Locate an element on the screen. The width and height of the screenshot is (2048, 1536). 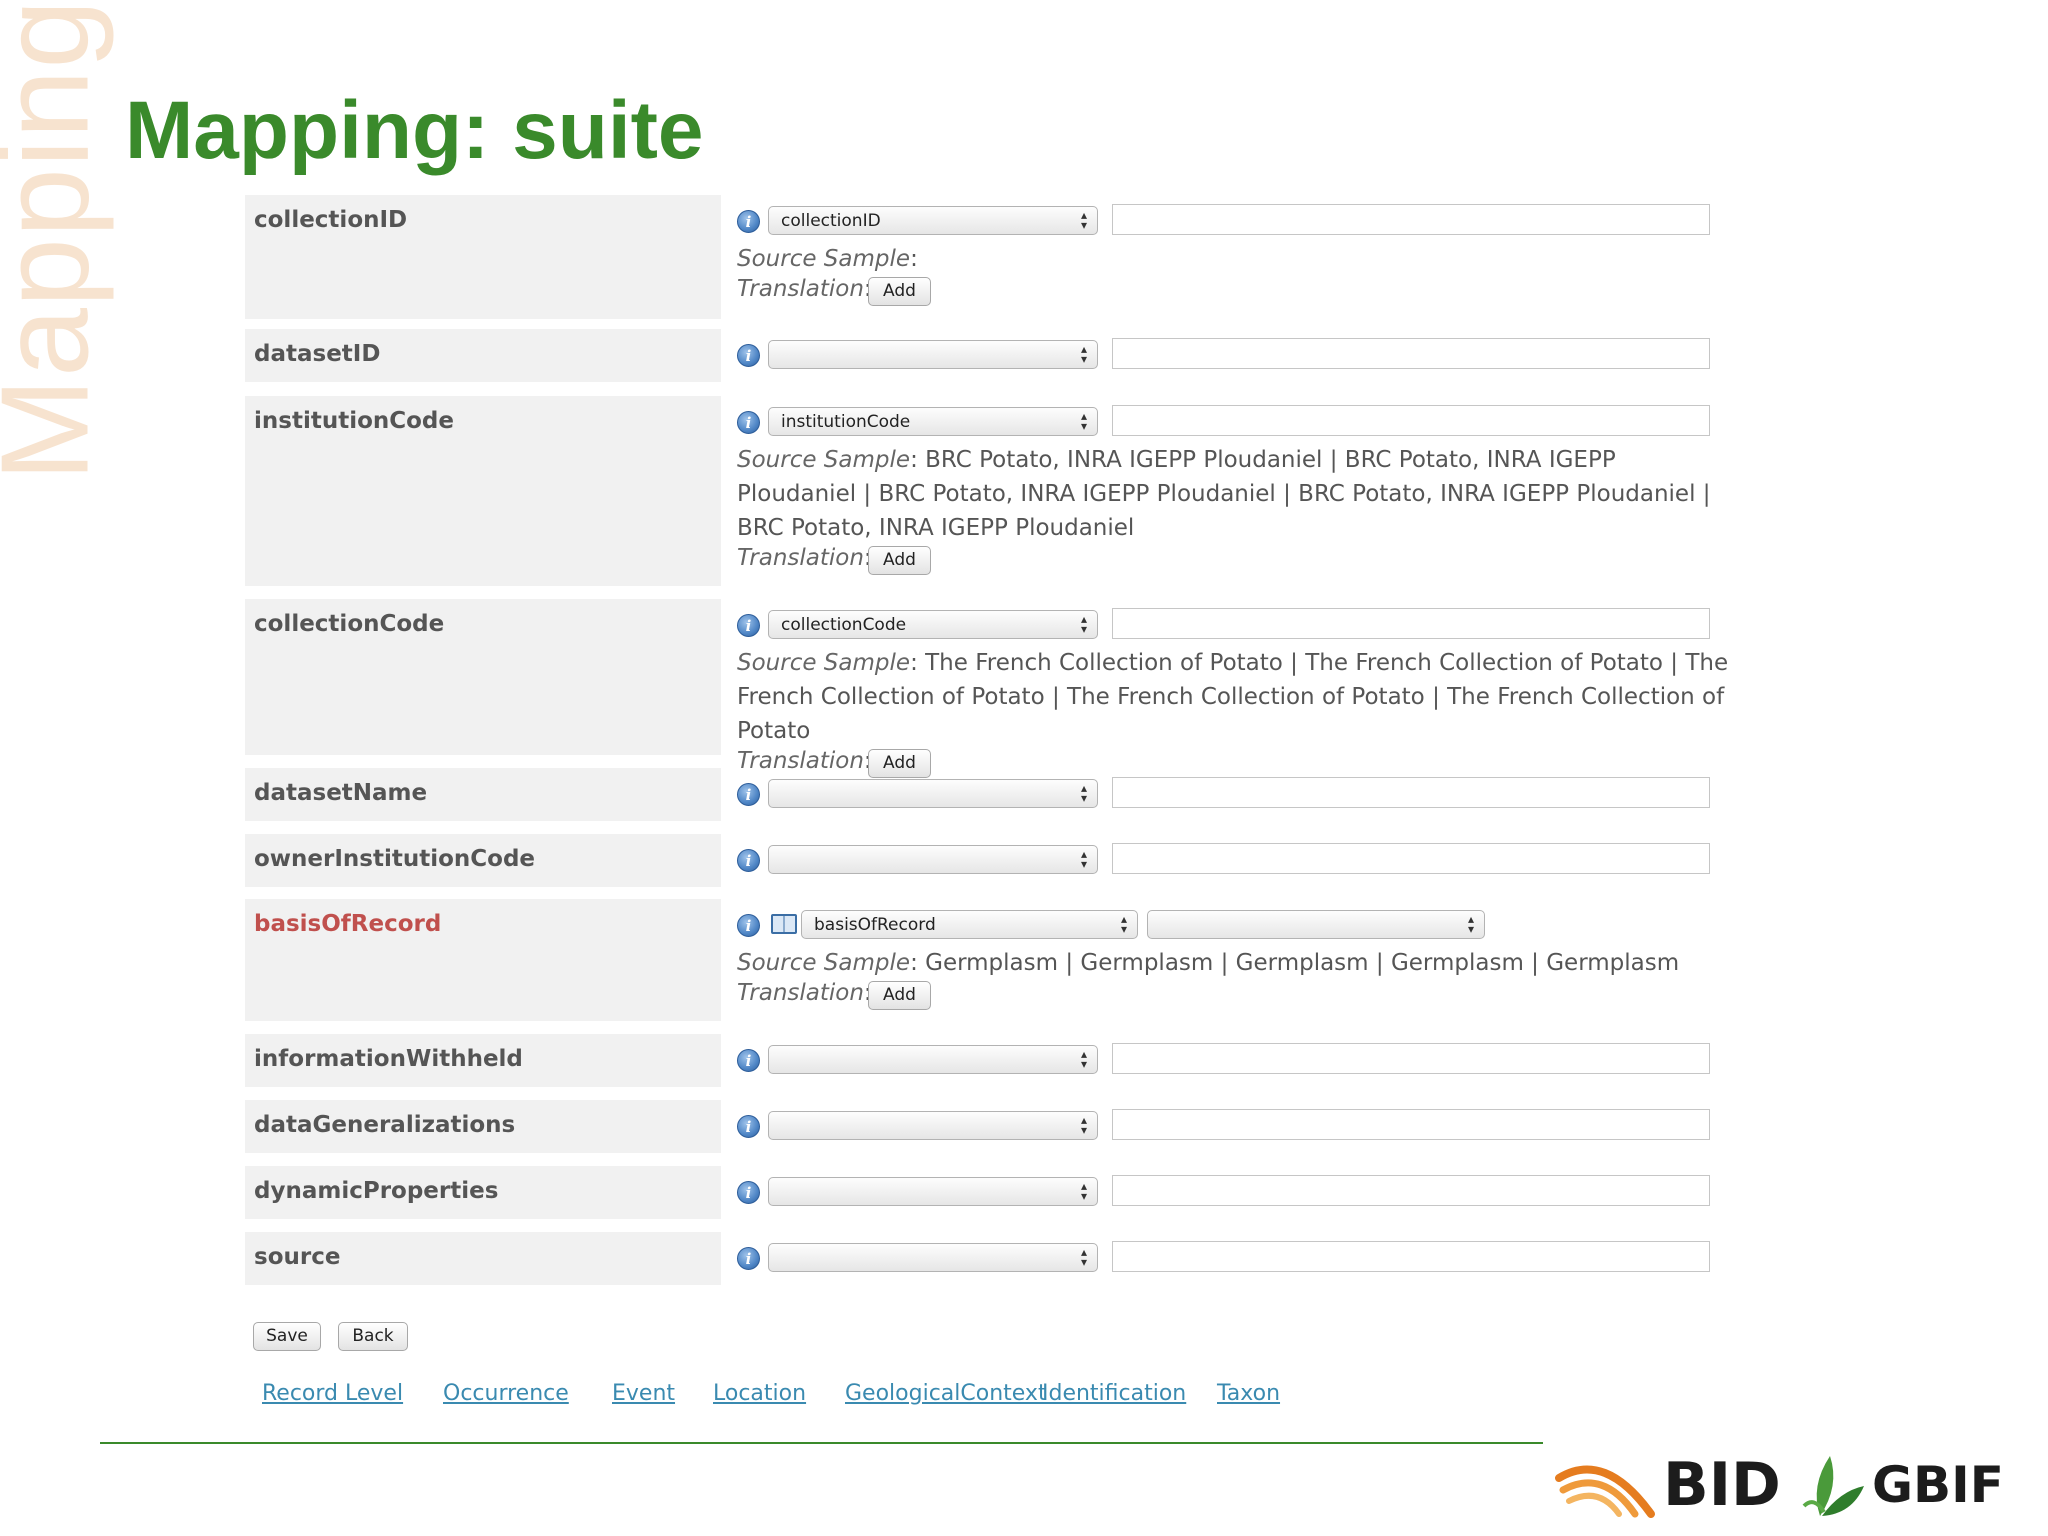
mapping-row-ownerinstitutioncode: ownerInstitutionCode i ▴ ▾ is located at coordinates (995, 860).